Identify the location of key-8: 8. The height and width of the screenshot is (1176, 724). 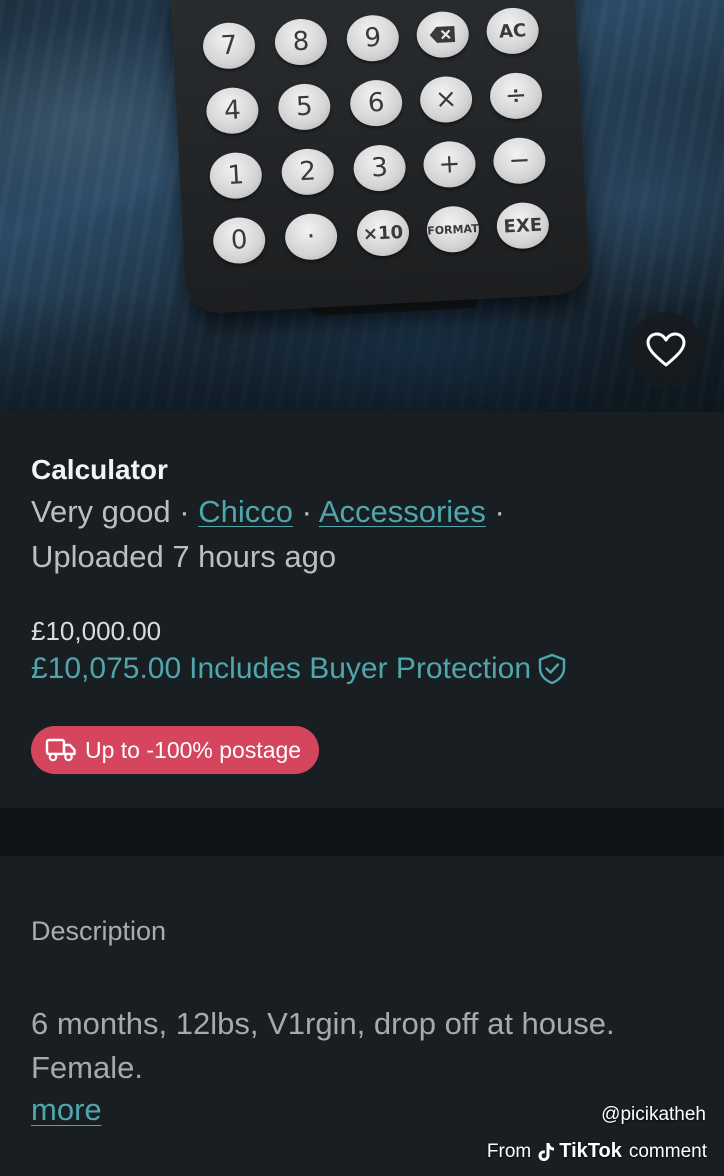
(301, 42).